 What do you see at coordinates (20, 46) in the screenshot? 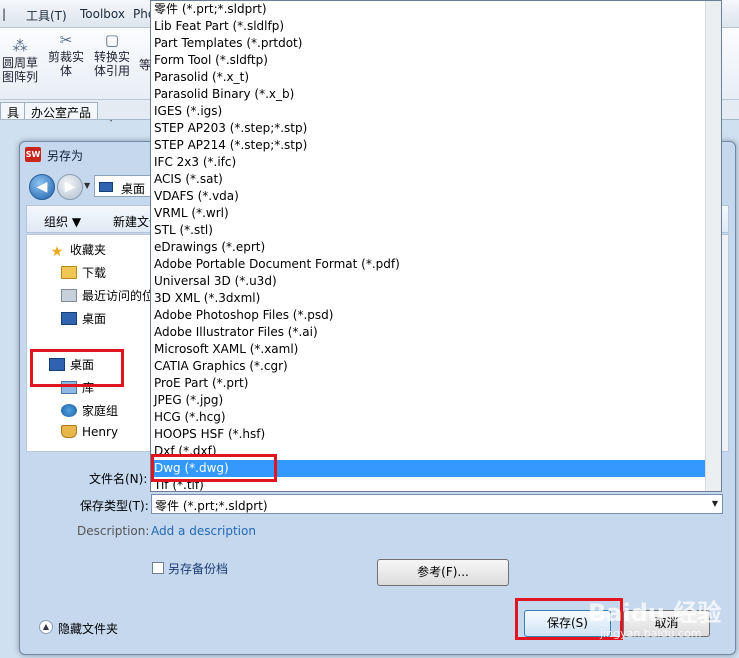
I see `circular-pattern-icon: ⁂` at bounding box center [20, 46].